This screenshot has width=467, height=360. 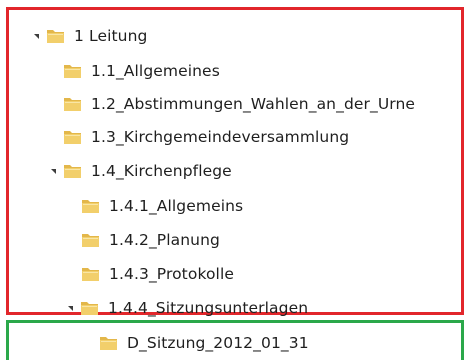 I want to click on tree-item-1-4-3-protokolle: 1.4.3_Protokolle, so click(x=157, y=274).